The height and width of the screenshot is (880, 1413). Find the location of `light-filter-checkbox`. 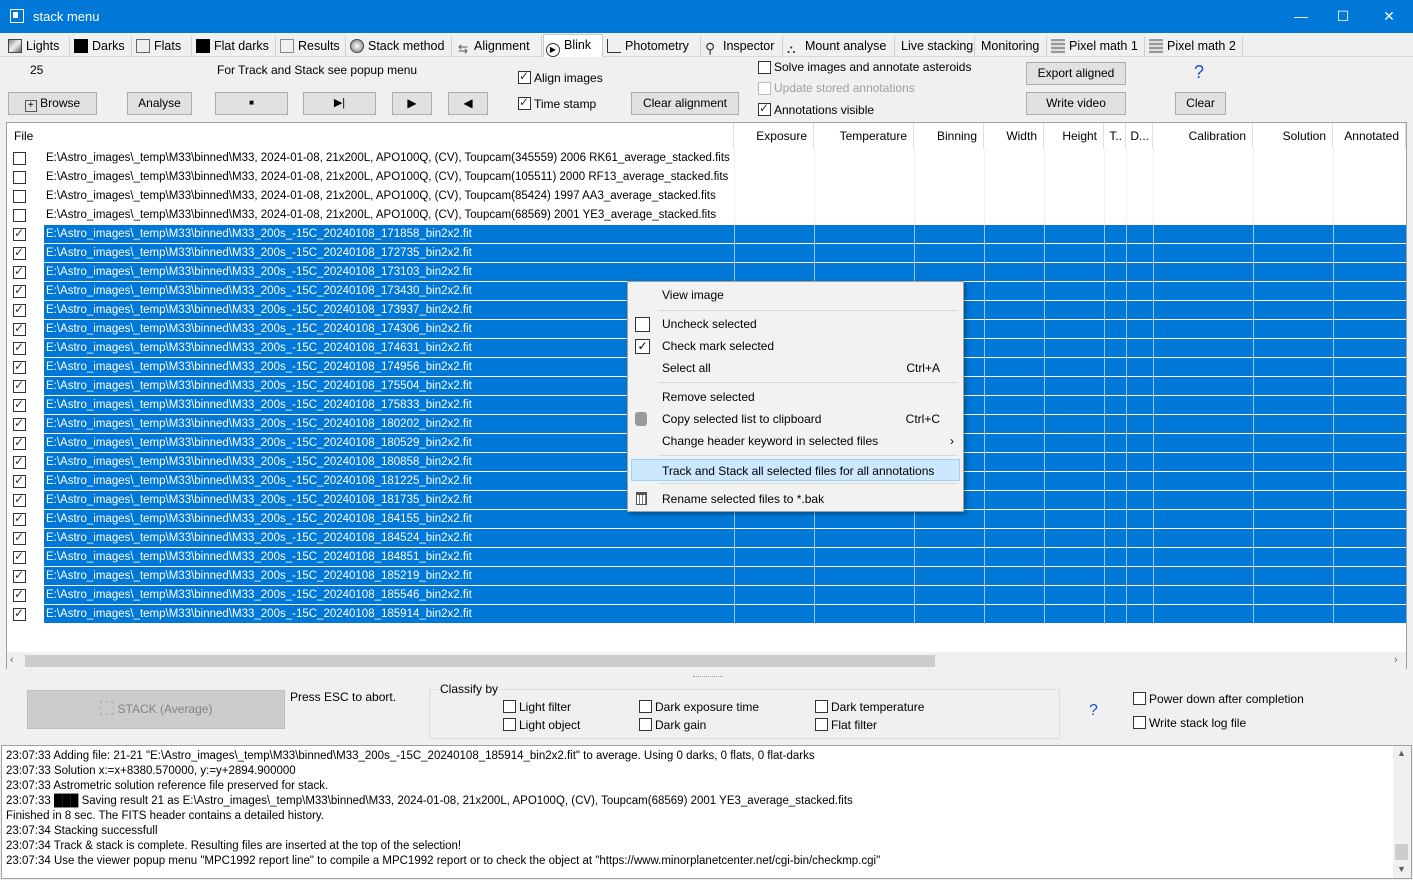

light-filter-checkbox is located at coordinates (509, 706).